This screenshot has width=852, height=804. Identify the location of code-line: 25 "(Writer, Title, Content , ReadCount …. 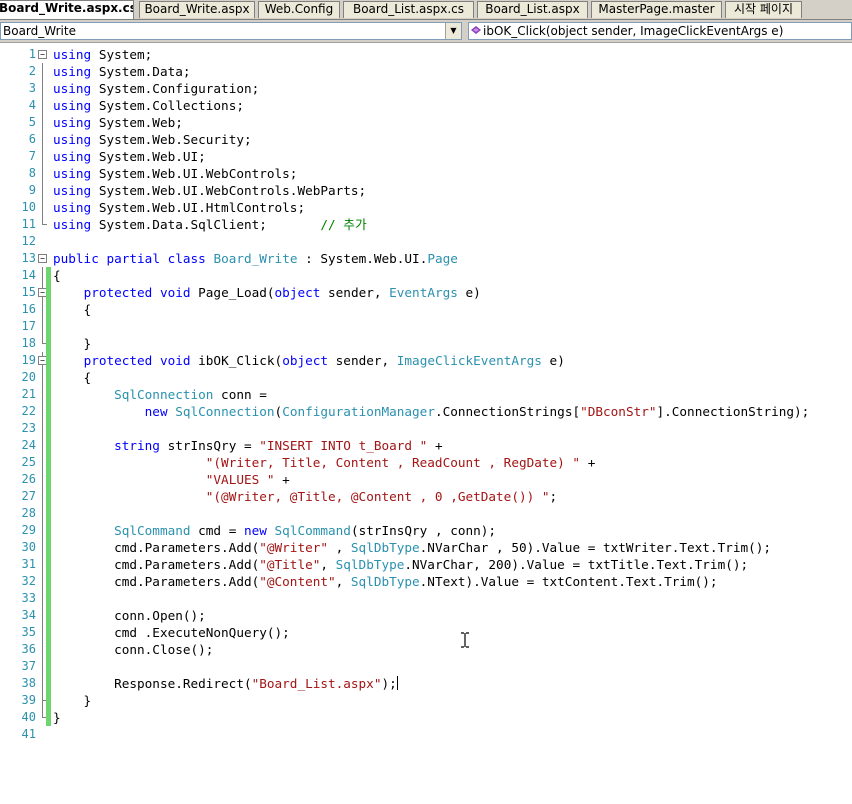
(426, 462).